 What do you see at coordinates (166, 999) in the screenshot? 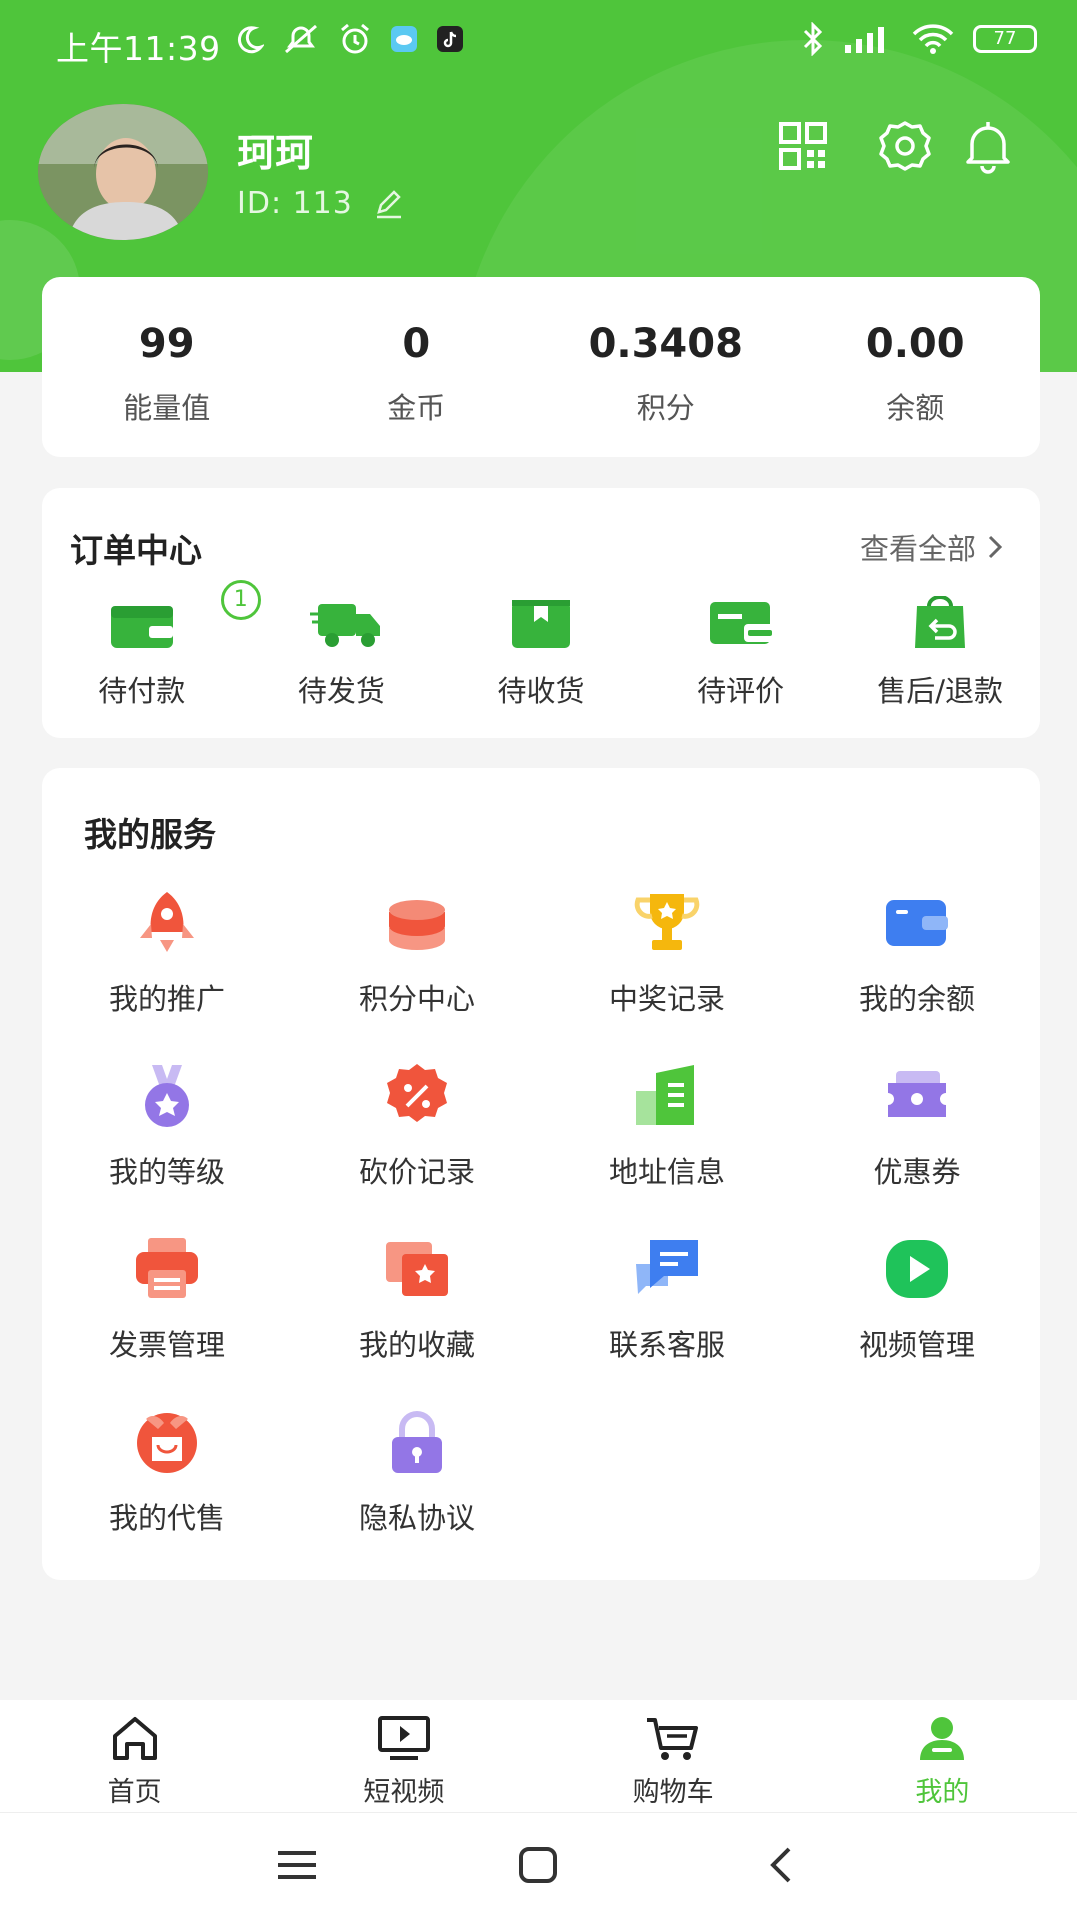
I see `service-label: 我的推广` at bounding box center [166, 999].